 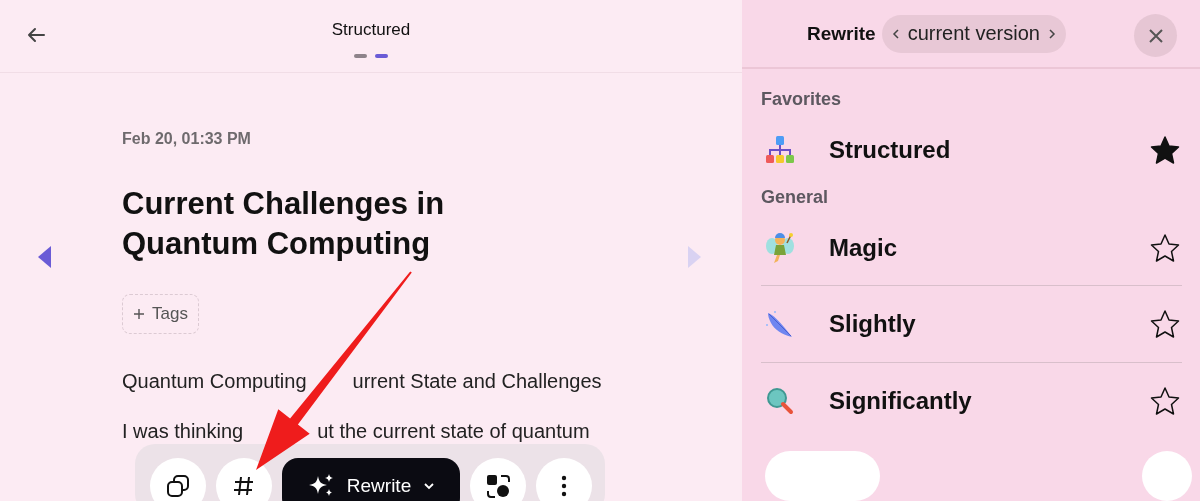 What do you see at coordinates (780, 401) in the screenshot?
I see `magnifier-icon` at bounding box center [780, 401].